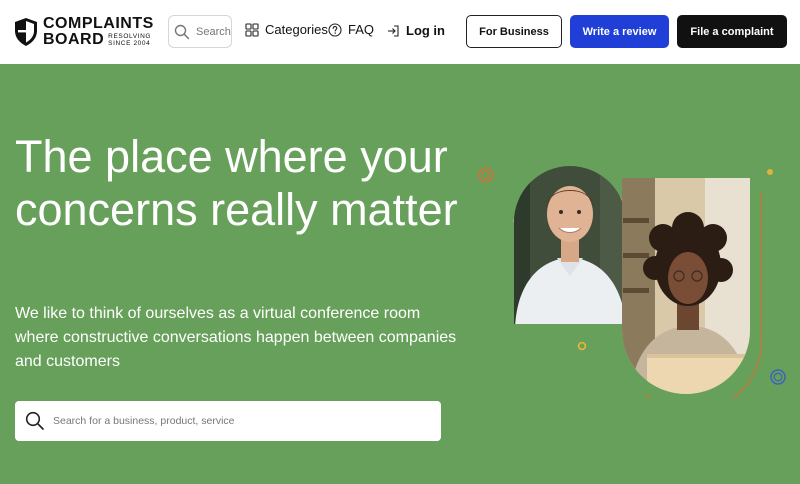 Image resolution: width=800 pixels, height=484 pixels. Describe the element at coordinates (393, 30) in the screenshot. I see `login-arrow-icon` at that location.